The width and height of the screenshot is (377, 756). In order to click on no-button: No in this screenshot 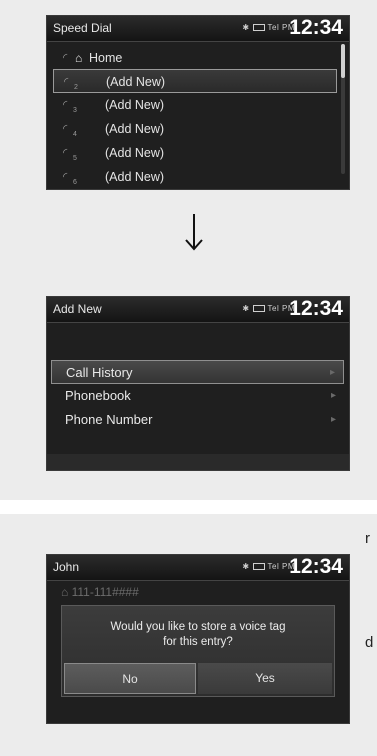, I will do `click(130, 678)`.